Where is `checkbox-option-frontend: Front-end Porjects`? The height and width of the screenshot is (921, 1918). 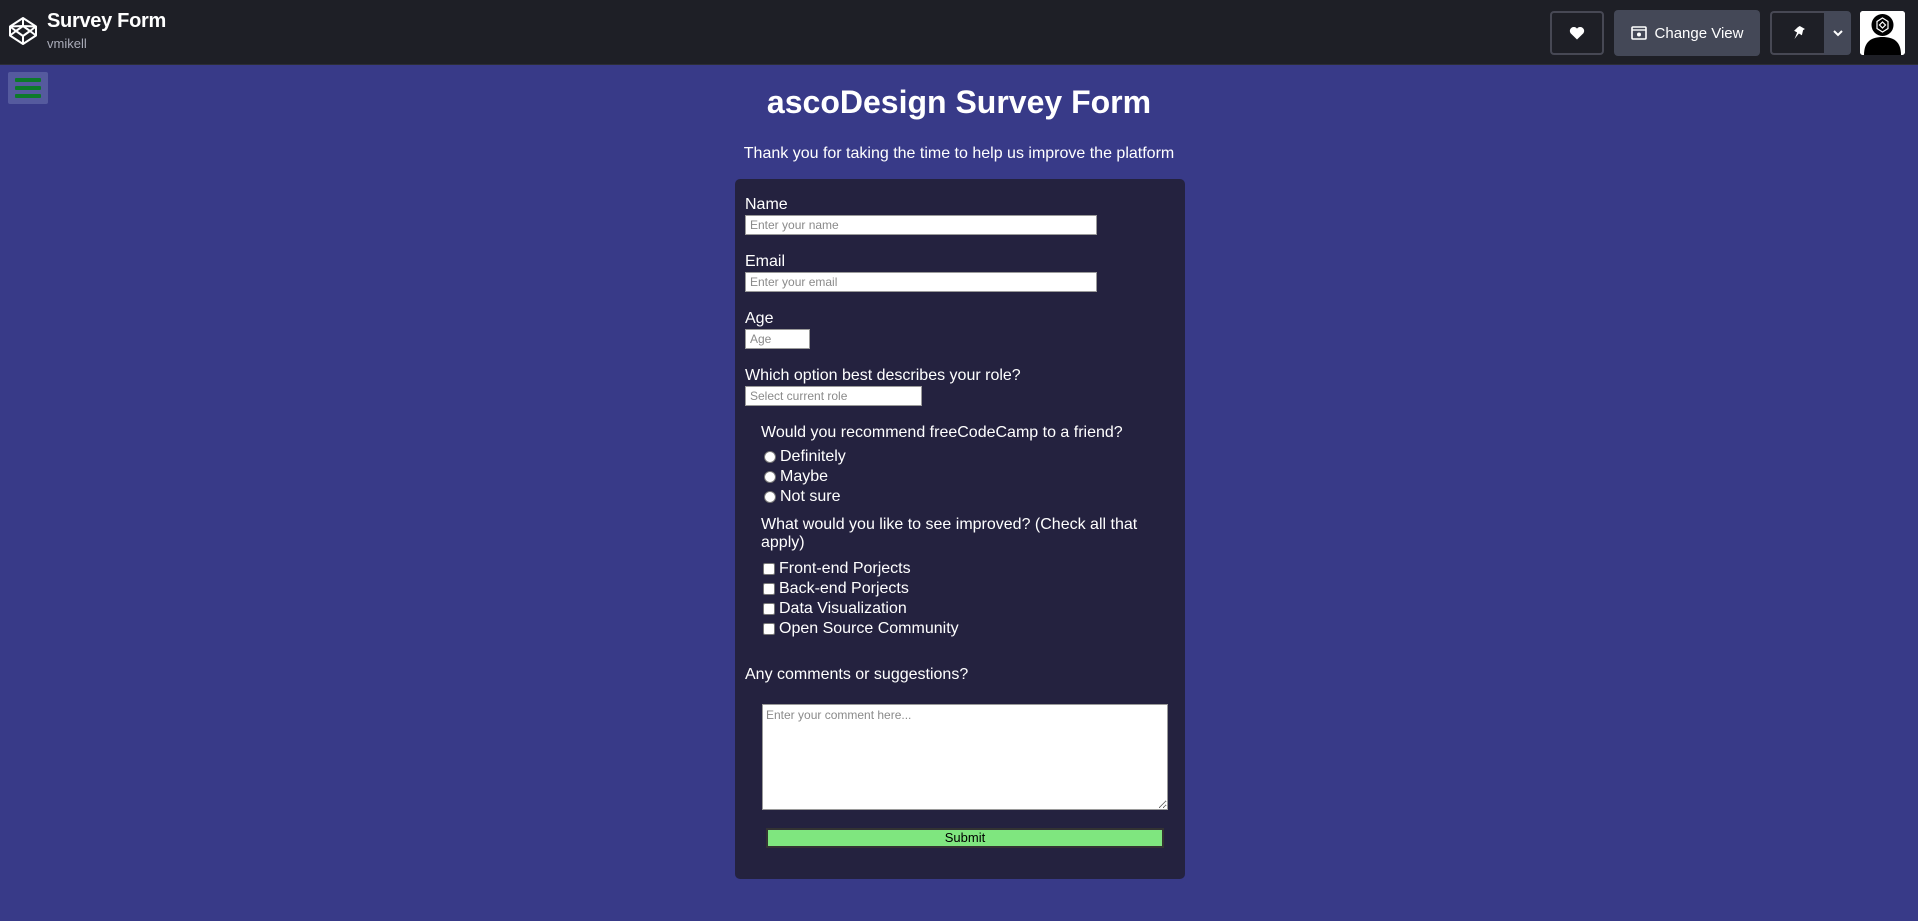 checkbox-option-frontend: Front-end Porjects is located at coordinates (837, 569).